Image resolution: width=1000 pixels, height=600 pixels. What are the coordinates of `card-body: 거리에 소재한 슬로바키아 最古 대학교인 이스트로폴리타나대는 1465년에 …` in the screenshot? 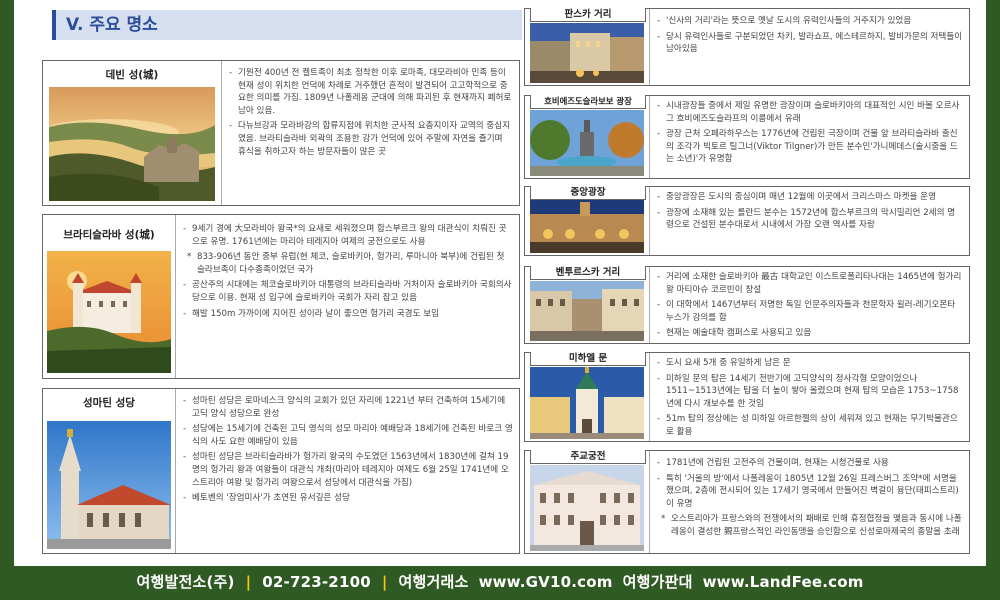 It's located at (810, 307).